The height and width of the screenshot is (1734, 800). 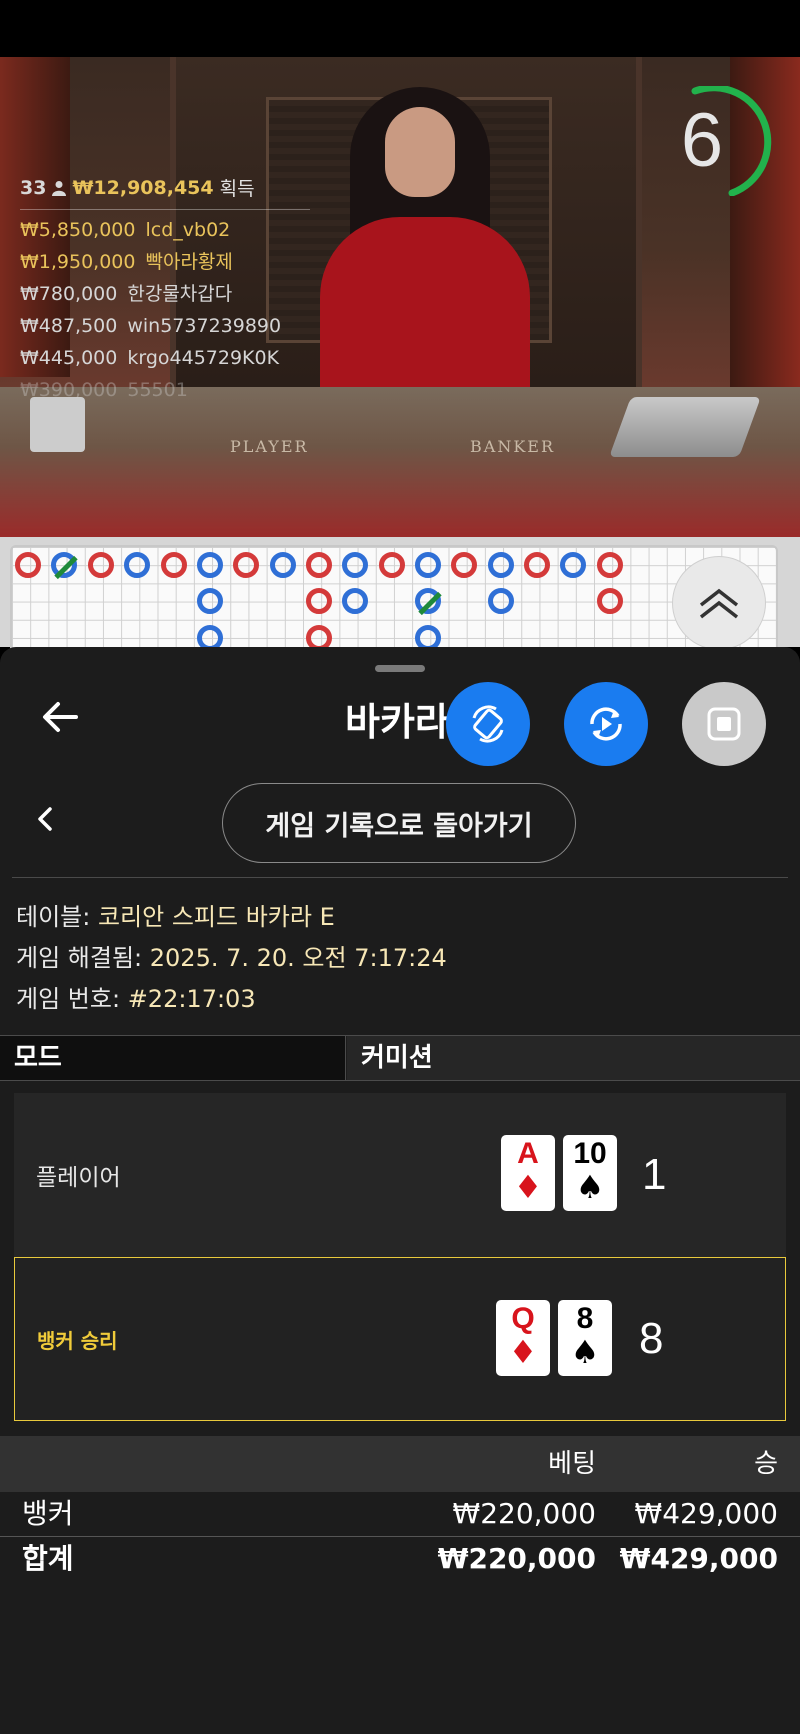 I want to click on winner-row: ₩487,500 win5737239890, so click(x=151, y=326).